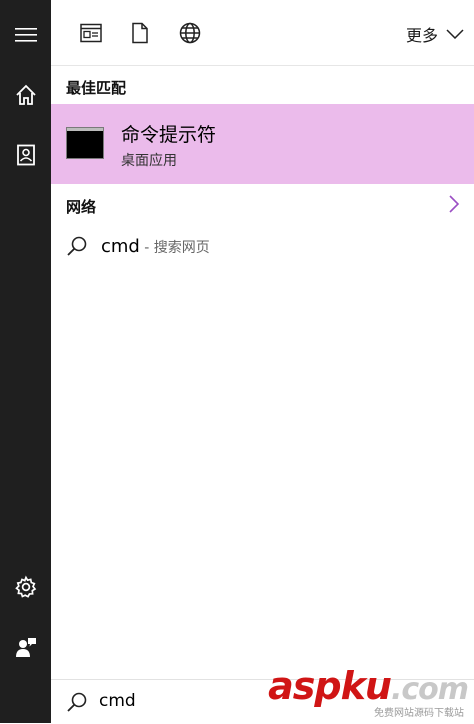 Image resolution: width=474 pixels, height=724 pixels. I want to click on feedback-button, so click(25, 647).